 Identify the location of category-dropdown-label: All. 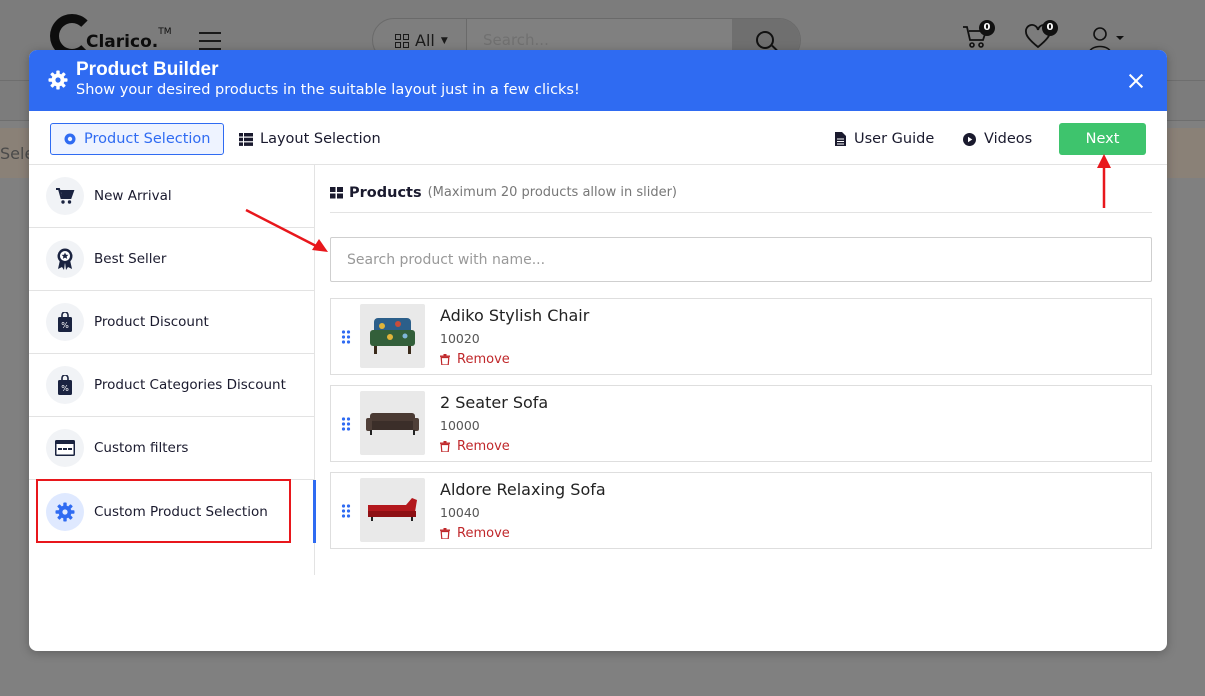
(425, 40).